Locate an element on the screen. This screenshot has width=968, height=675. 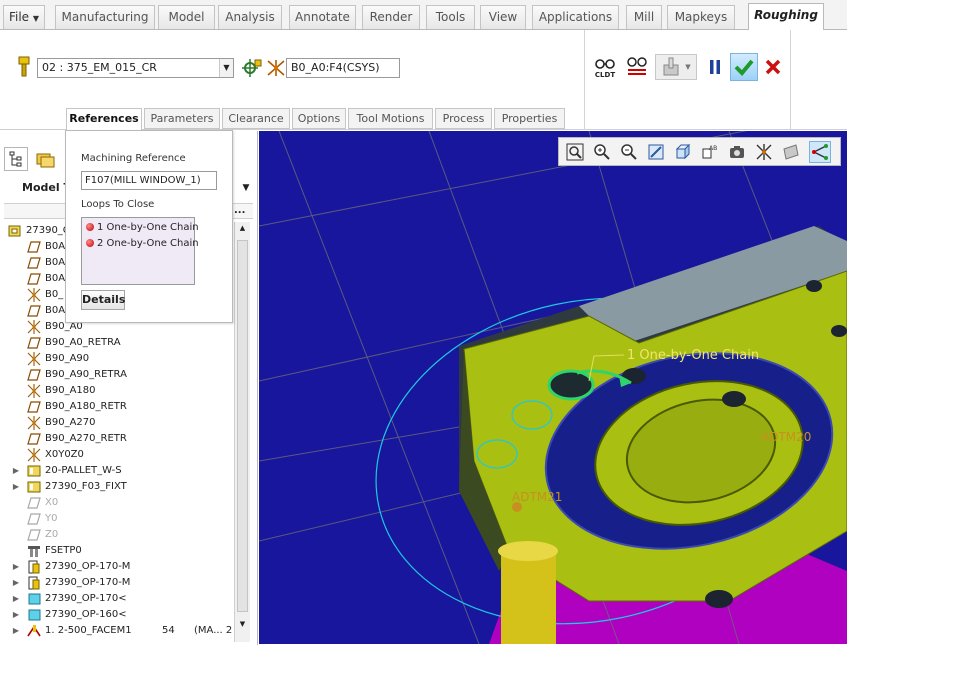
refit-button is located at coordinates (575, 152).